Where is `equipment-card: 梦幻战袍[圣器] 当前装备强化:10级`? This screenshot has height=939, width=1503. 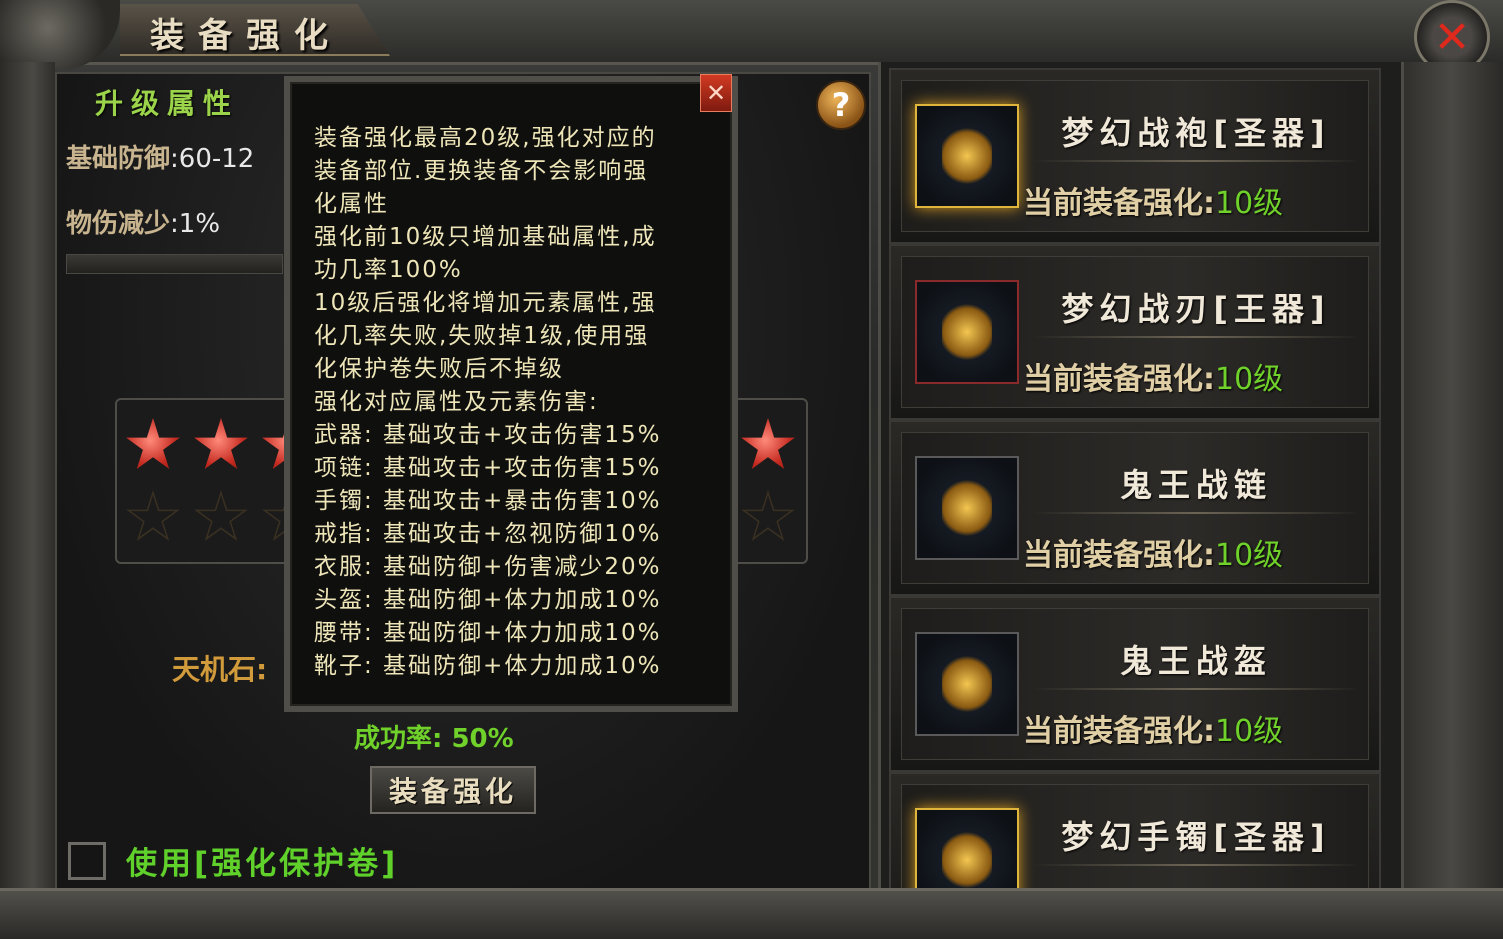
equipment-card: 梦幻战袍[圣器] 当前装备强化:10级 is located at coordinates (1135, 156).